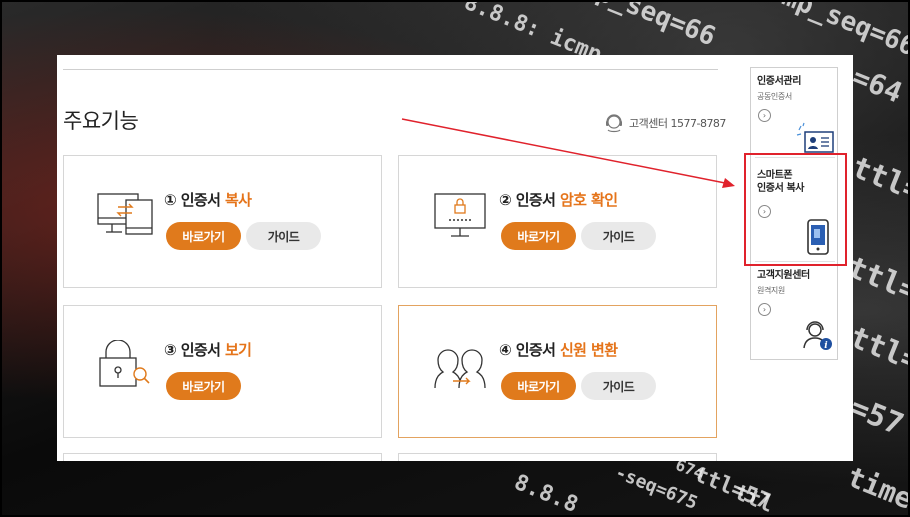  I want to click on card-identity-conversion: ④ 인증서 신원 변환 바로가기 가이드, so click(557, 371).